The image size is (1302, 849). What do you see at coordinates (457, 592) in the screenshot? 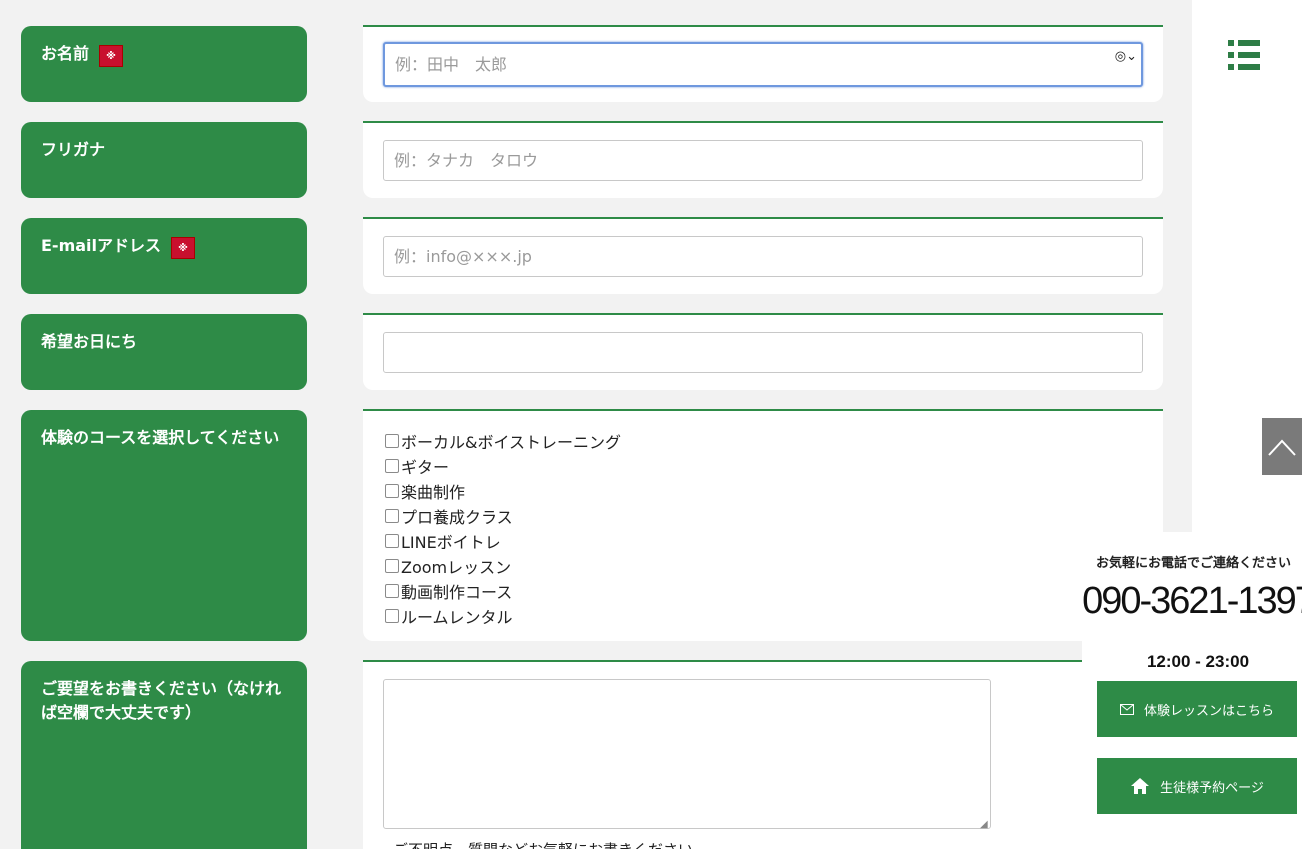
I see `option-label: 動画制作コース` at bounding box center [457, 592].